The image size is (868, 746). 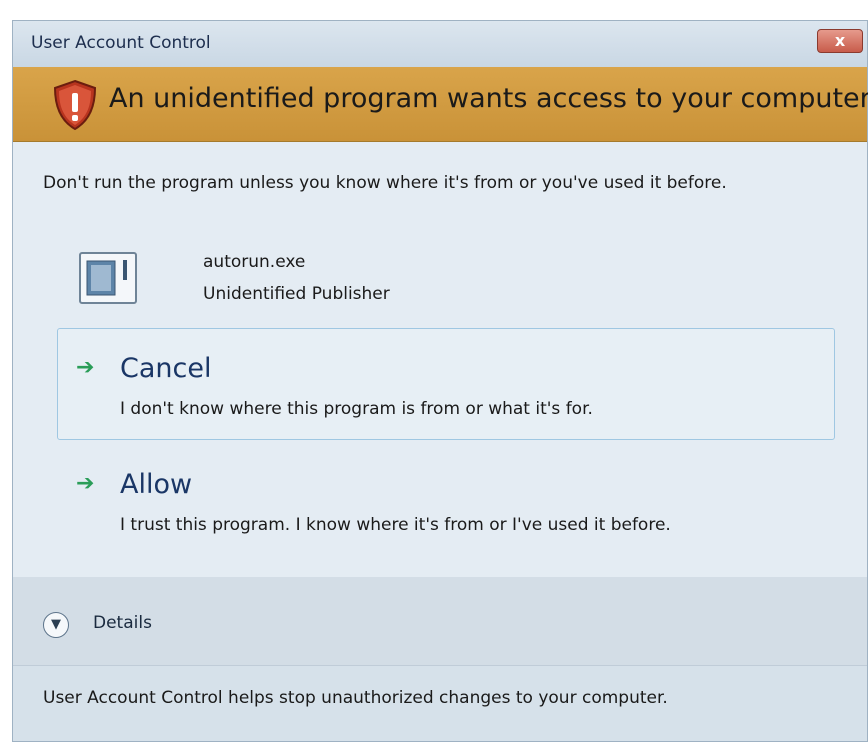 What do you see at coordinates (108, 278) in the screenshot?
I see `application-icon` at bounding box center [108, 278].